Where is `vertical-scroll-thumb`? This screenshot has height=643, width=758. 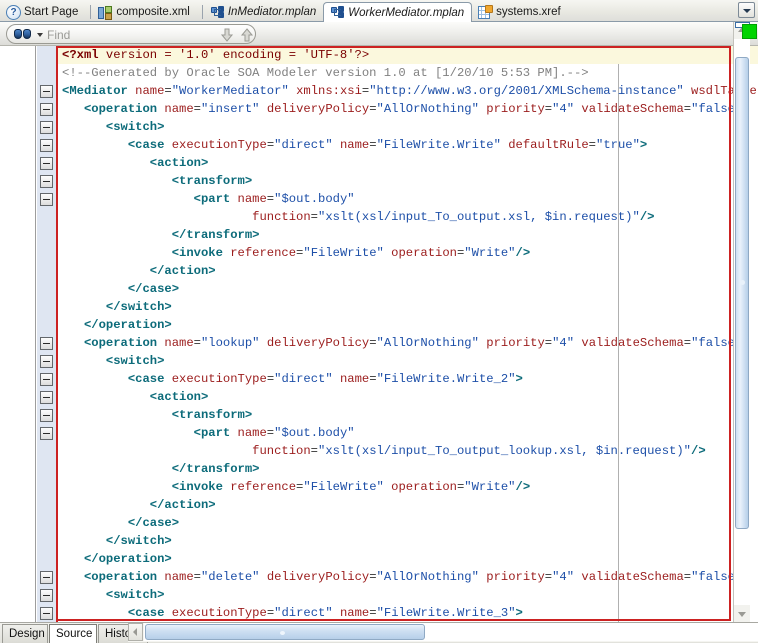
vertical-scroll-thumb is located at coordinates (742, 293).